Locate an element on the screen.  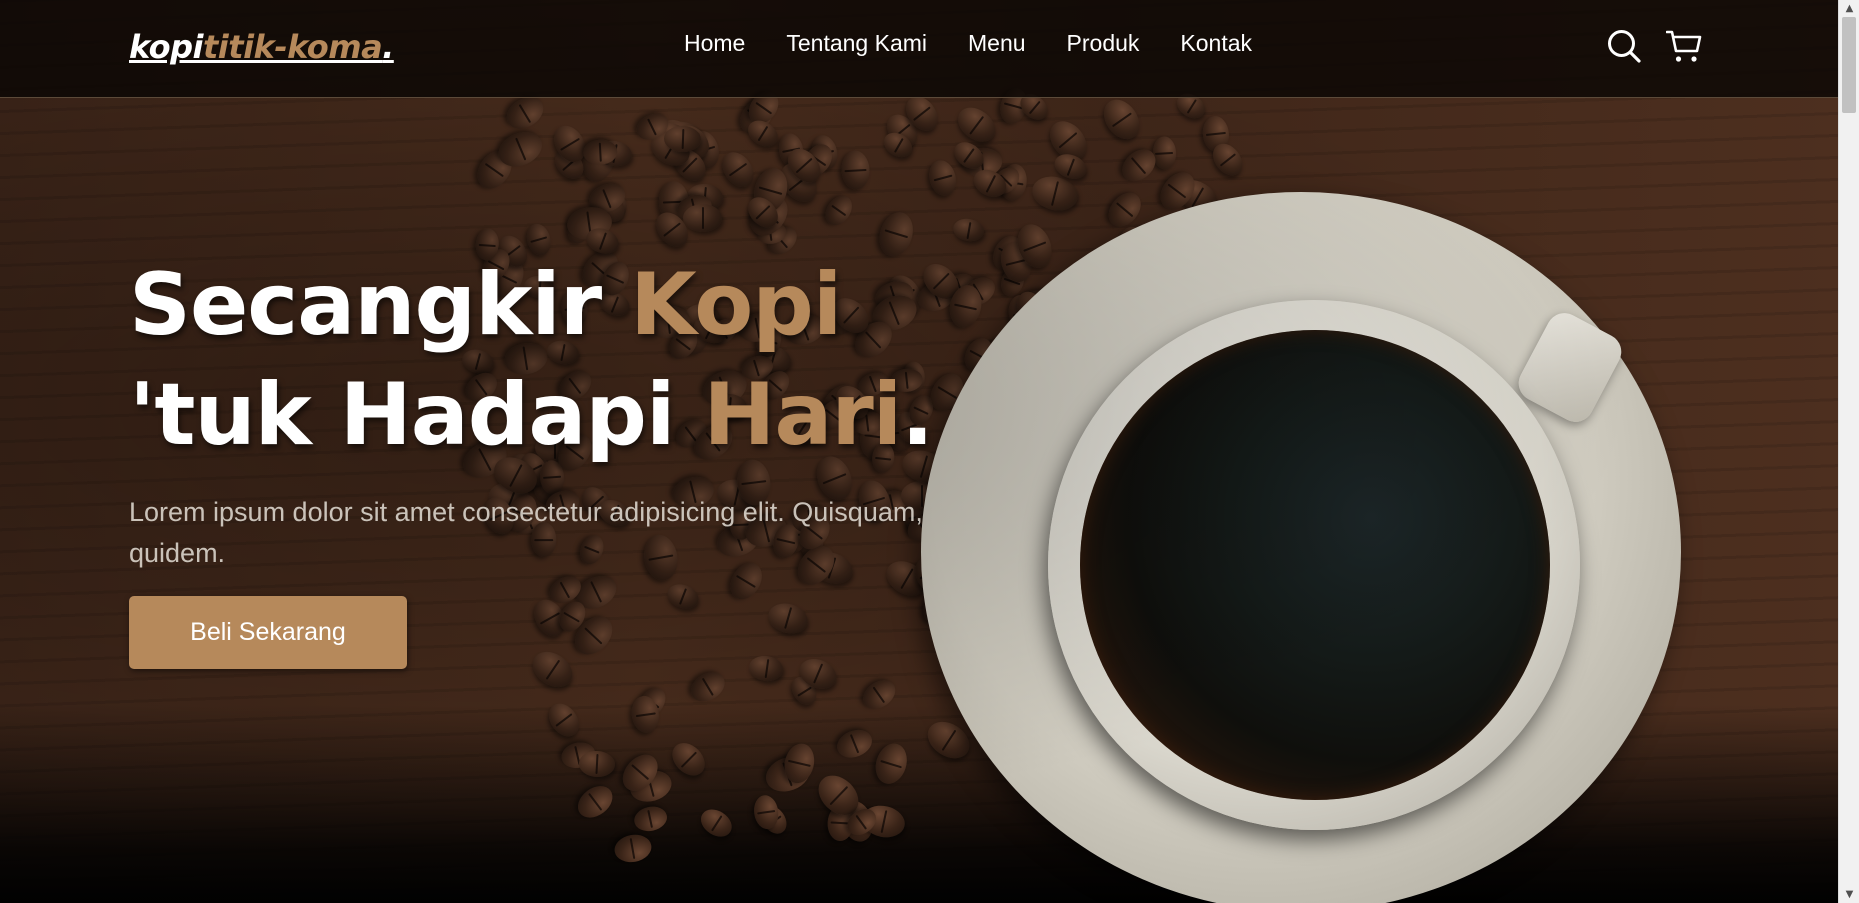
headline-line1-white: Secangkir is located at coordinates (380, 305).